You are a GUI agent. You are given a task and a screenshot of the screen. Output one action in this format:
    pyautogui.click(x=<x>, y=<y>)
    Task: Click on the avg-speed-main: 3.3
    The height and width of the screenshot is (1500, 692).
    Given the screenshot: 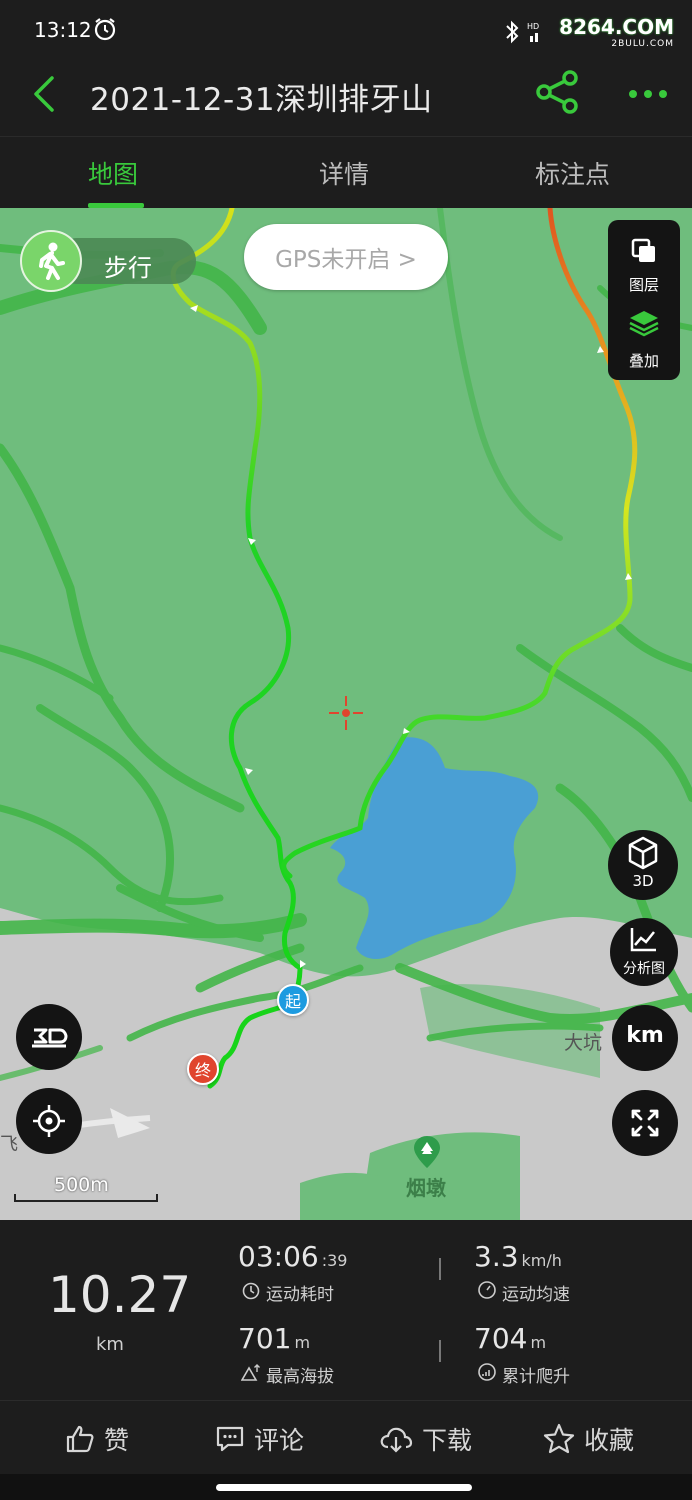 What is the action you would take?
    pyautogui.click(x=496, y=1256)
    